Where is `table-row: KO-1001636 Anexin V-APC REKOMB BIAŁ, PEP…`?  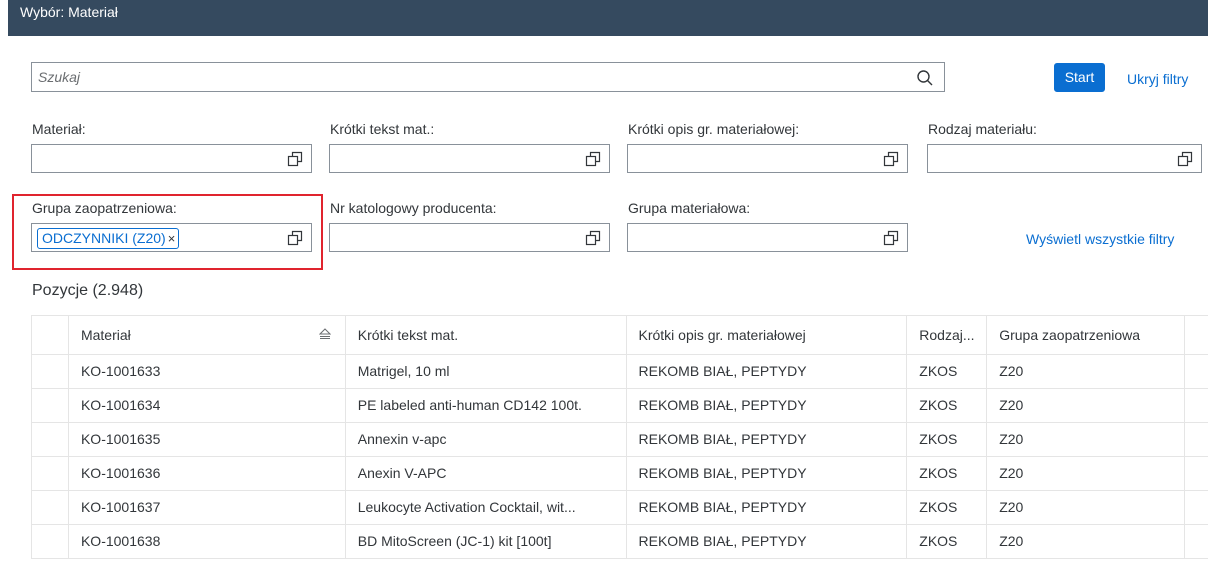 table-row: KO-1001636 Anexin V-APC REKOMB BIAŁ, PEP… is located at coordinates (620, 474).